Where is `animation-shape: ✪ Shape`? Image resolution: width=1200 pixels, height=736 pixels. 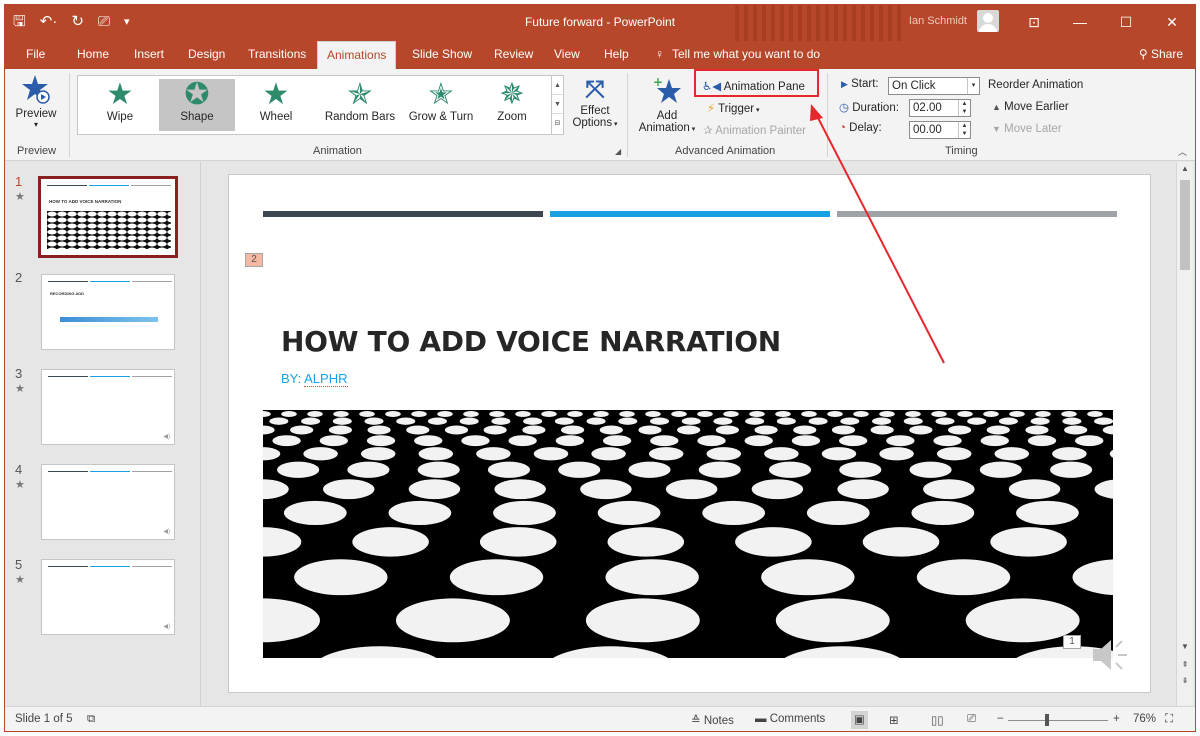 animation-shape: ✪ Shape is located at coordinates (197, 105).